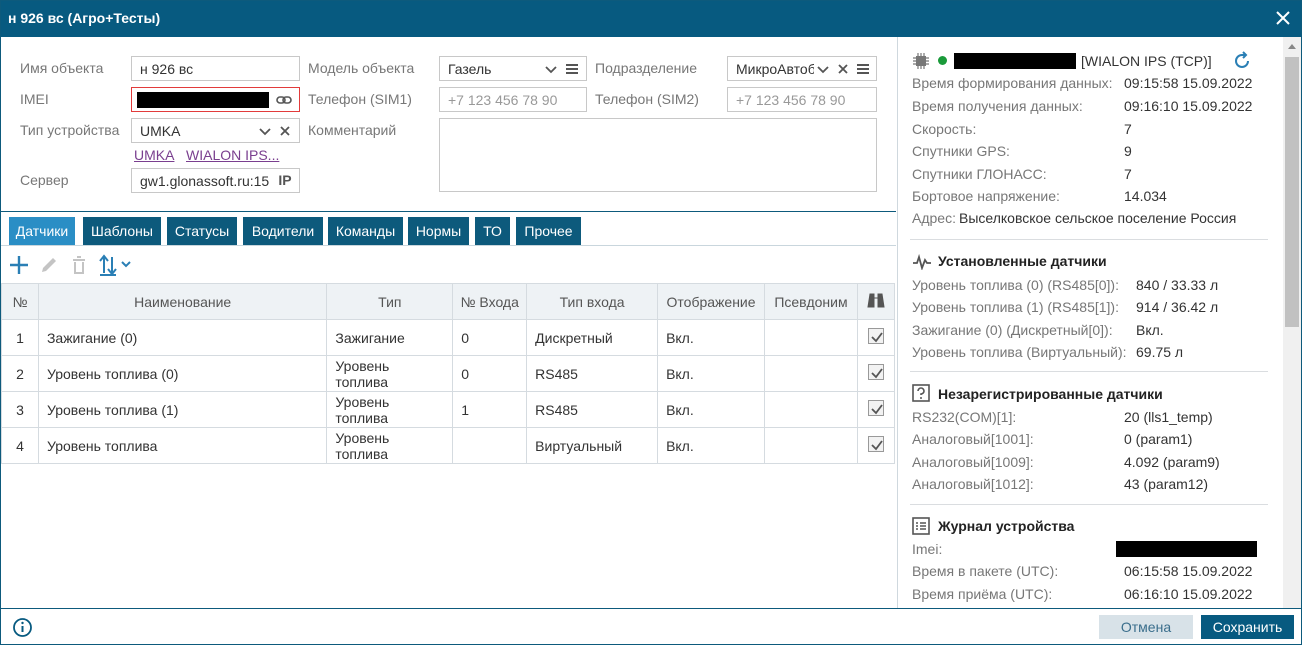  Describe the element at coordinates (1292, 46) in the screenshot. I see `scroll-up-icon` at that location.